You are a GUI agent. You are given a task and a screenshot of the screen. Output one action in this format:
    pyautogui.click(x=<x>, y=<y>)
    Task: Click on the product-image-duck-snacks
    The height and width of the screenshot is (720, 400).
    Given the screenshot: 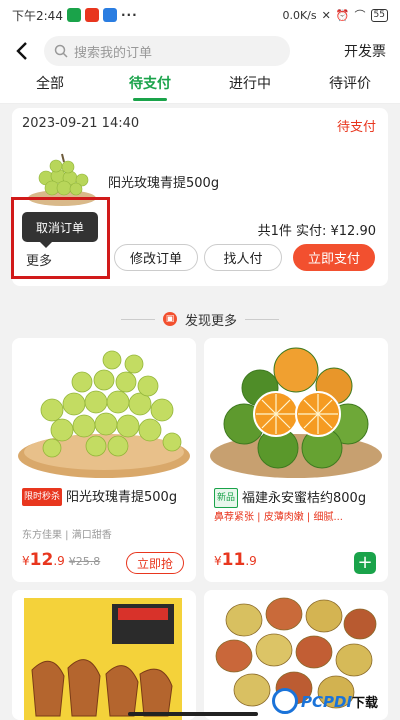 What is the action you would take?
    pyautogui.click(x=104, y=655)
    